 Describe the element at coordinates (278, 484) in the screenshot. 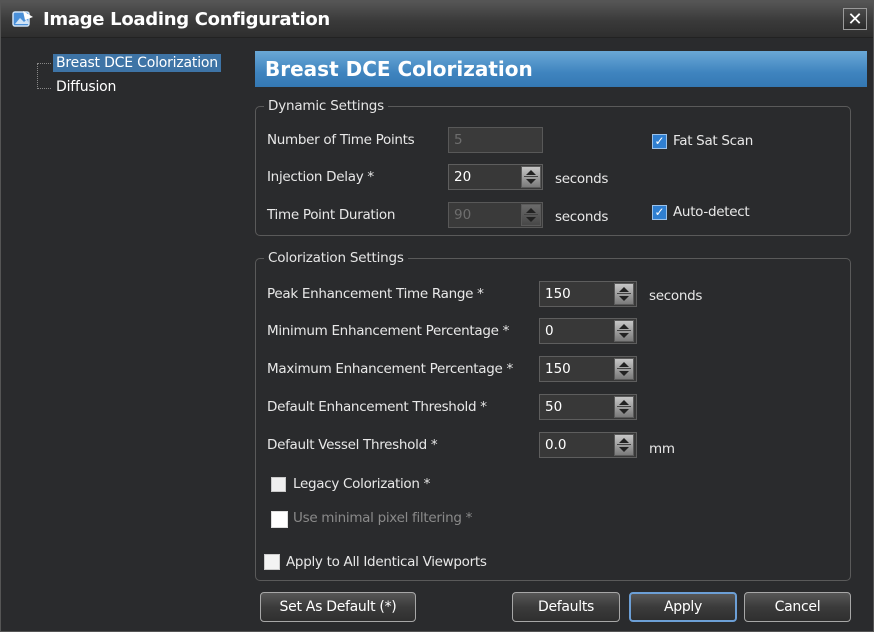

I see `legacy-colorization-checkbox` at that location.